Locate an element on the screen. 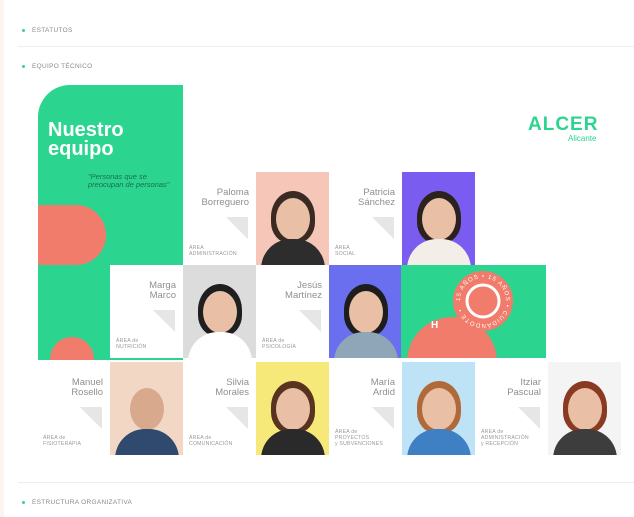  member-photo-manuel is located at coordinates (146, 408).